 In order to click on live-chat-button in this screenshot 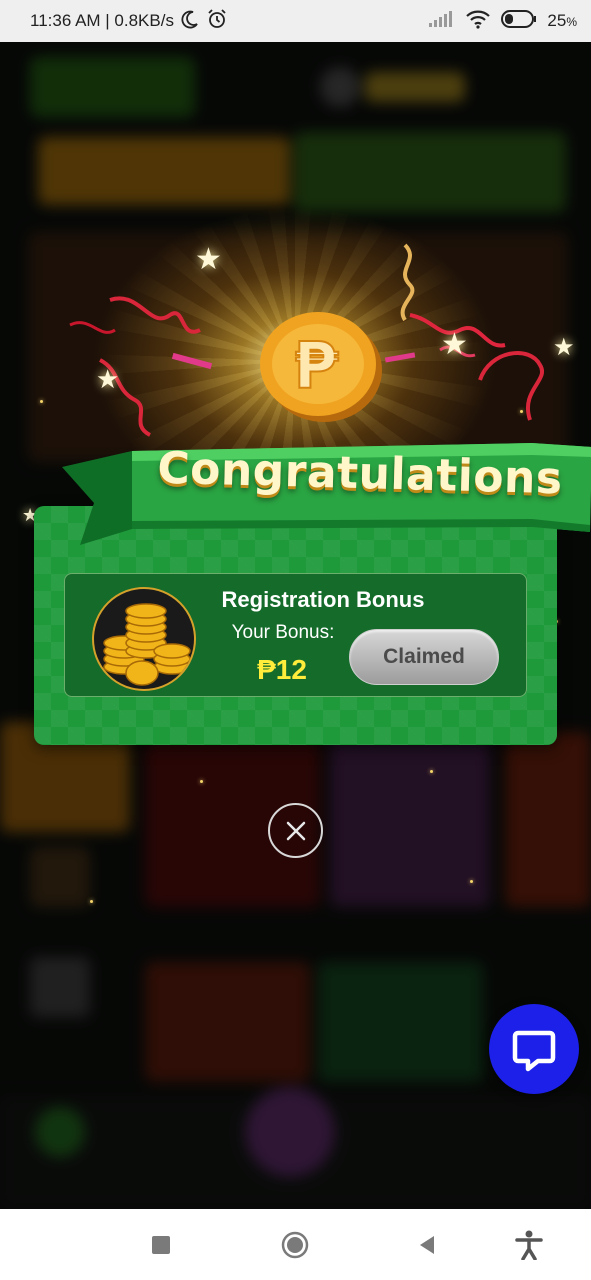, I will do `click(534, 1049)`.